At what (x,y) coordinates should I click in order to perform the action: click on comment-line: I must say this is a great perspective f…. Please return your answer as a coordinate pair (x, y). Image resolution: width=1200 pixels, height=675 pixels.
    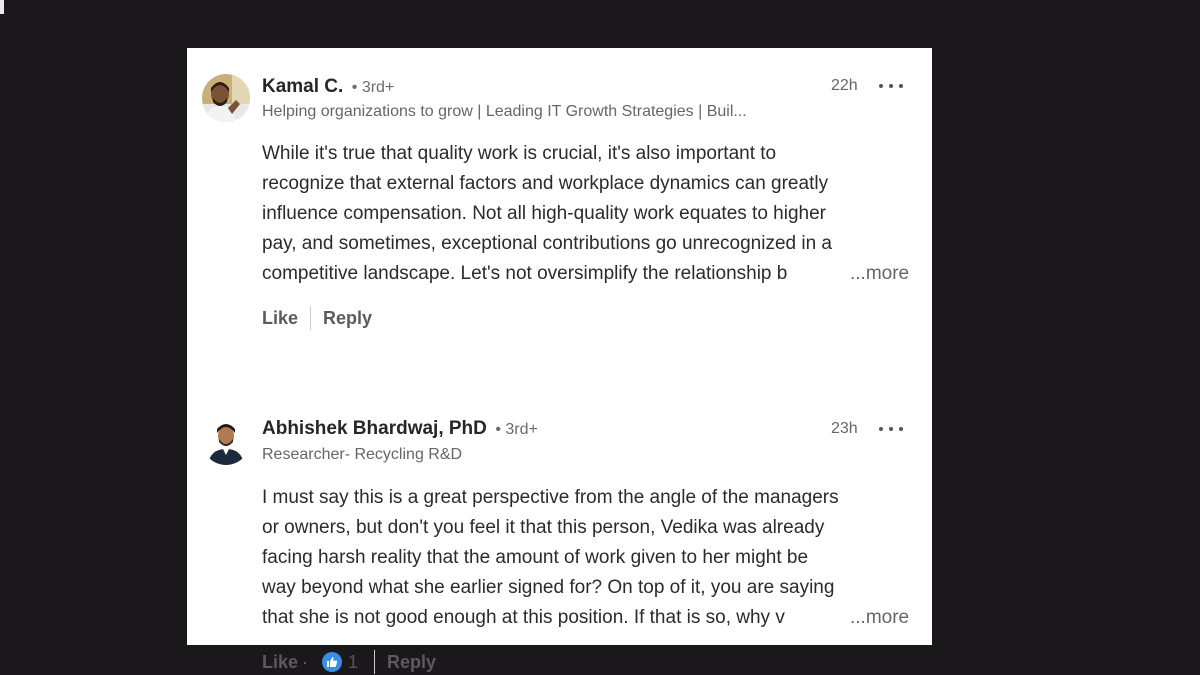
    Looking at the image, I should click on (550, 497).